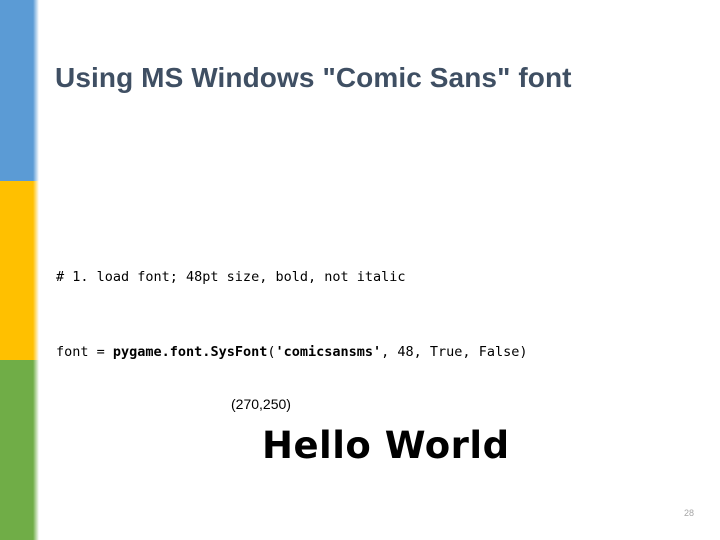  I want to click on rail-segment-blue, so click(19, 90).